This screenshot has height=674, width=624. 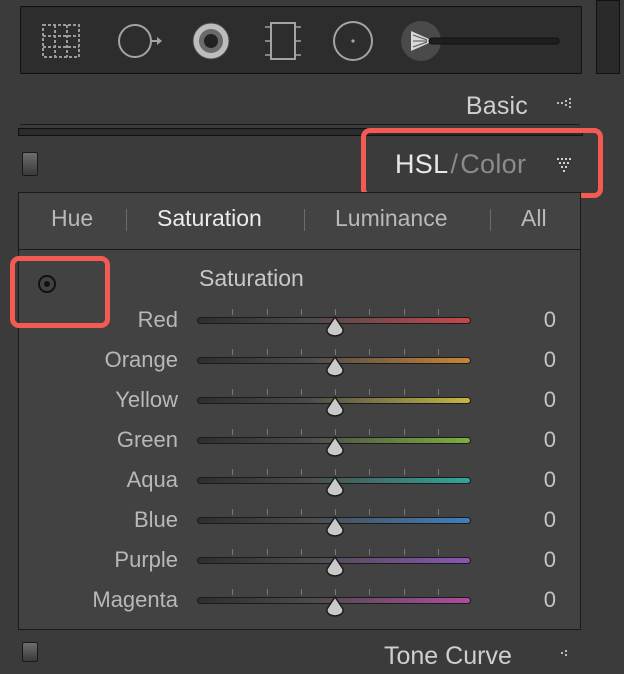 What do you see at coordinates (146, 399) in the screenshot?
I see `slider-label: Yellow` at bounding box center [146, 399].